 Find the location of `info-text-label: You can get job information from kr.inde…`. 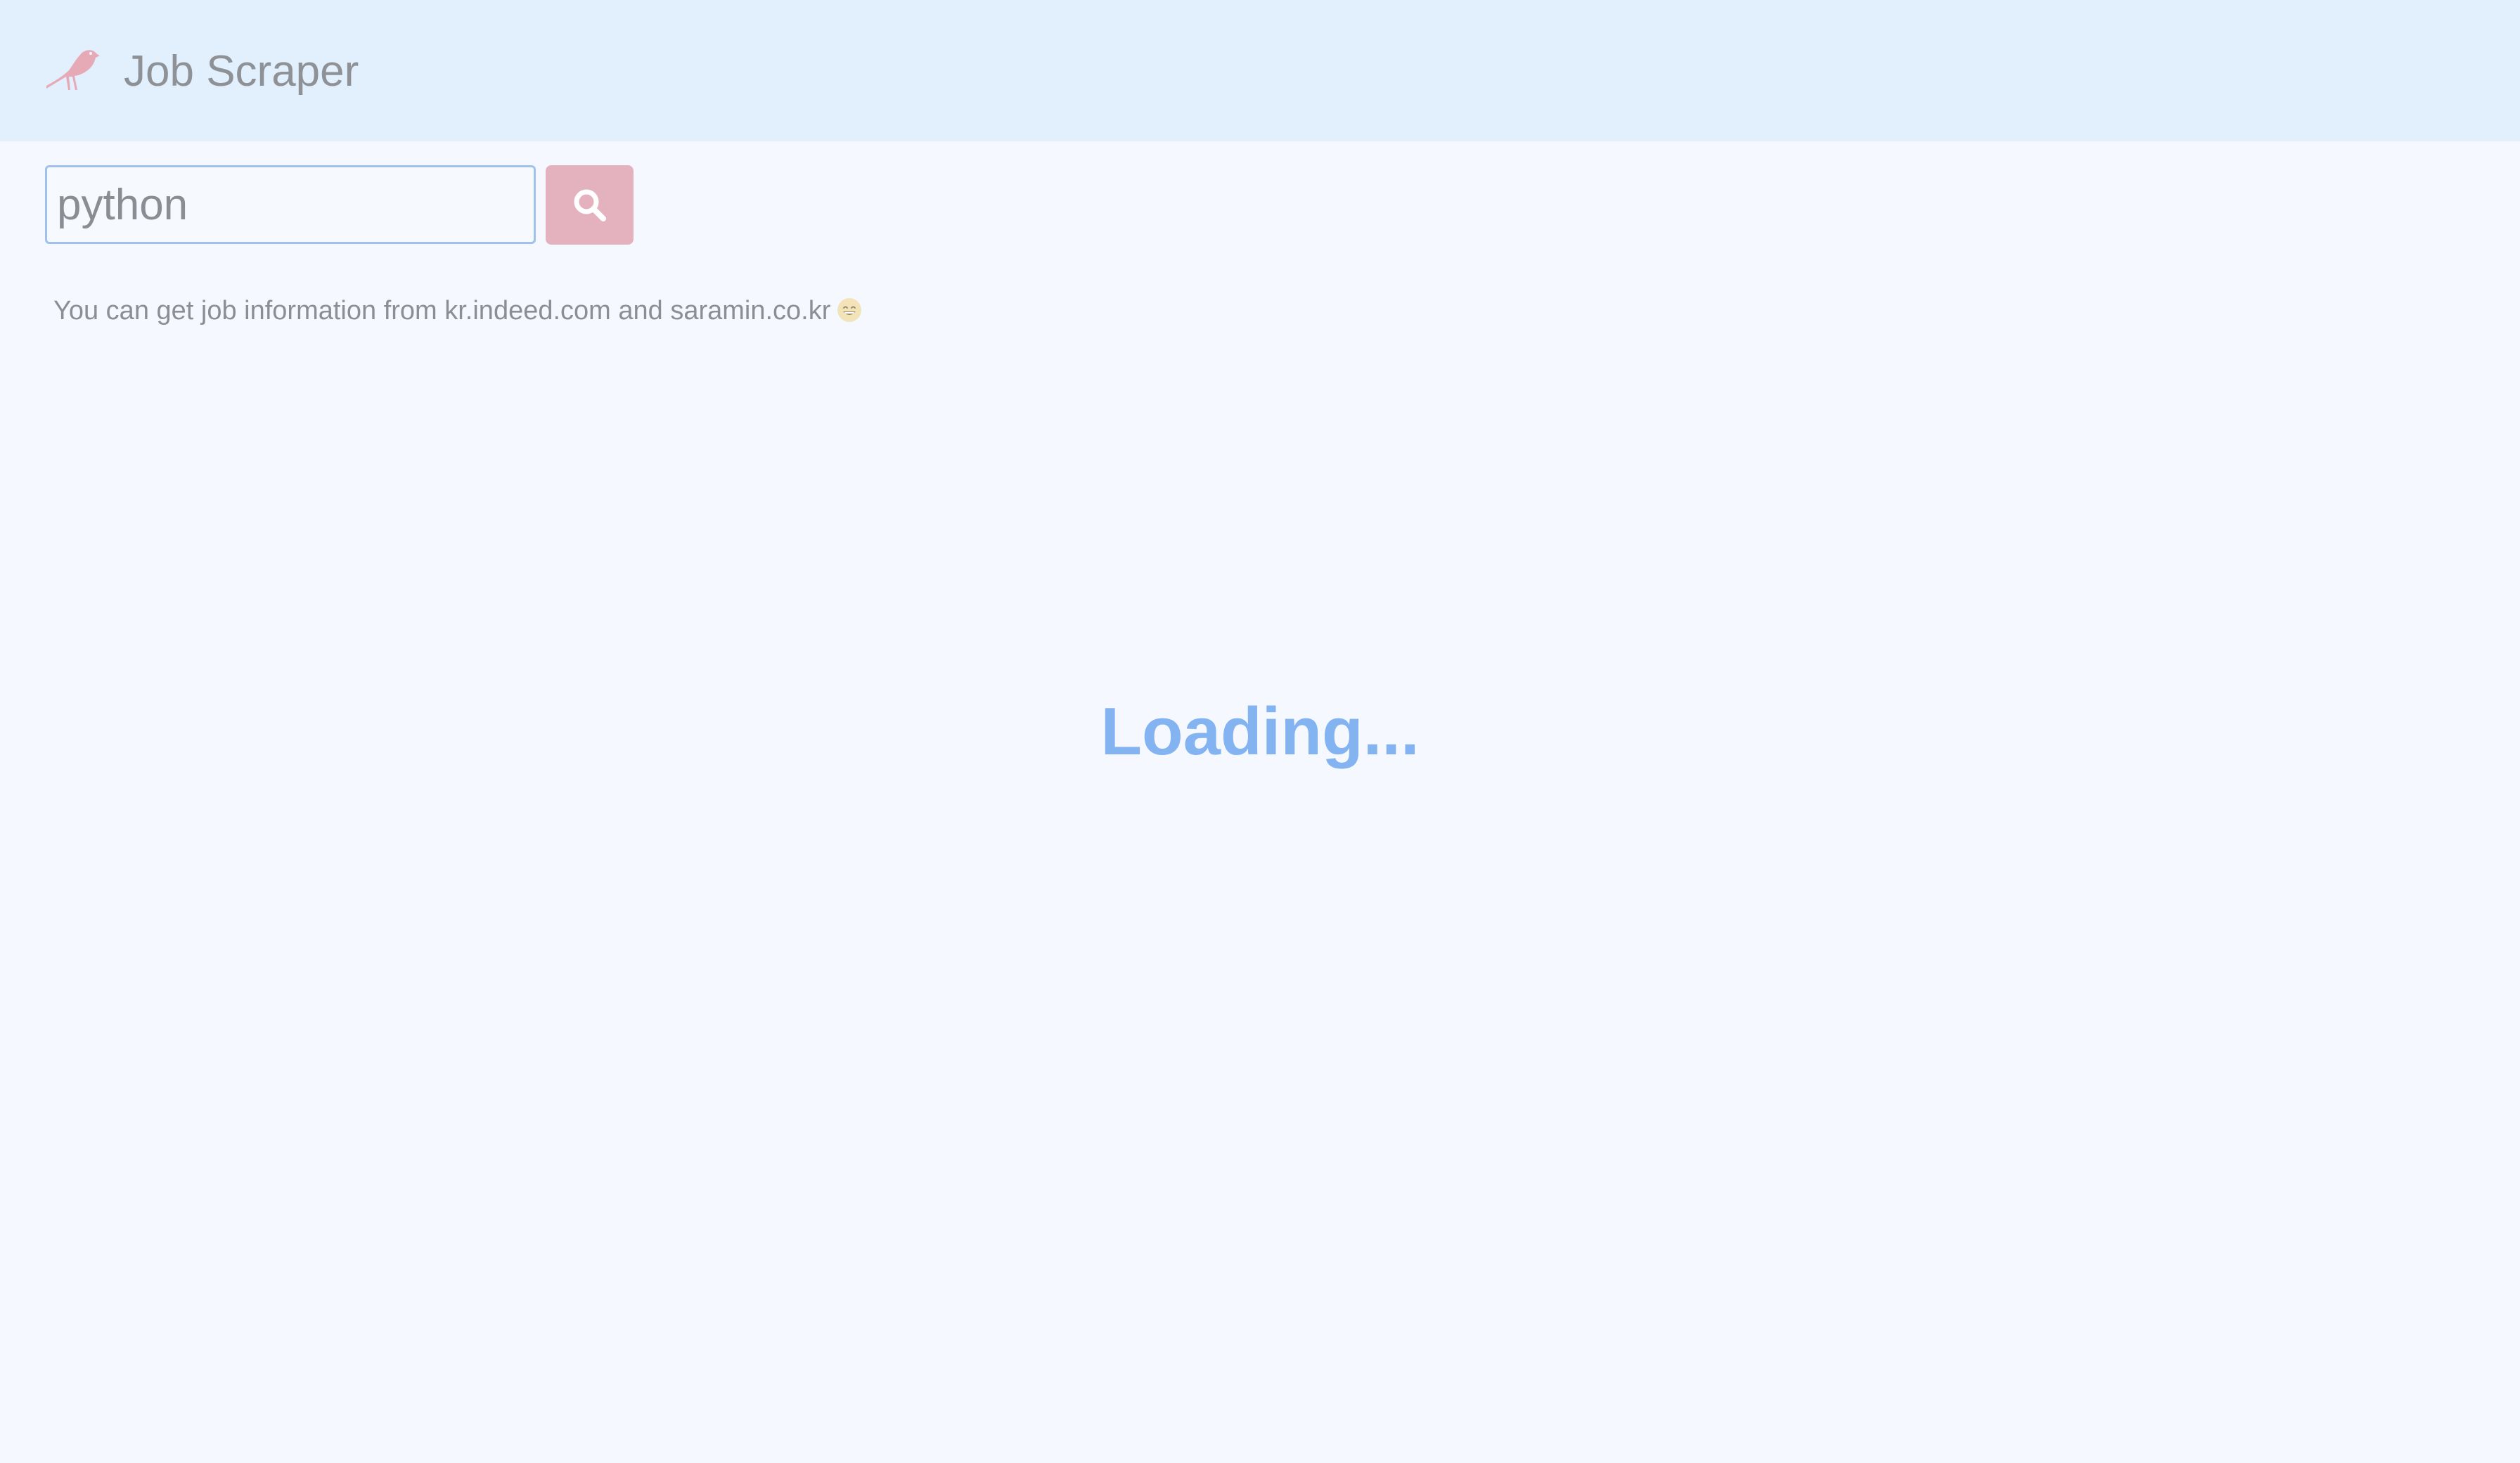

info-text-label: You can get job information from kr.inde… is located at coordinates (442, 311).